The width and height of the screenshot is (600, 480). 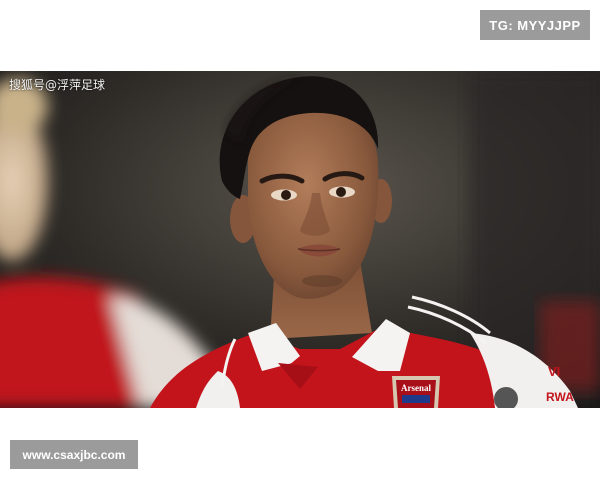 I want to click on telegram-watermark: TG: MYYJJPP, so click(x=535, y=25).